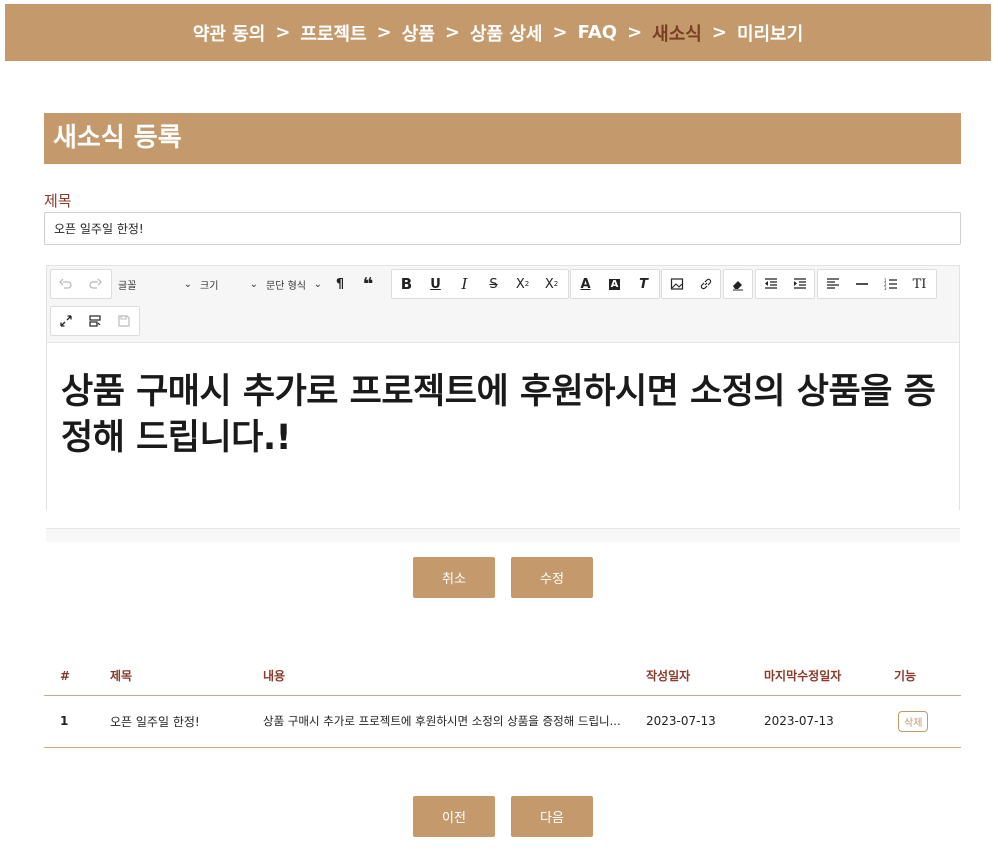 Image resolution: width=994 pixels, height=857 pixels. I want to click on text-style-group: B U I S X2 X2, so click(480, 284).